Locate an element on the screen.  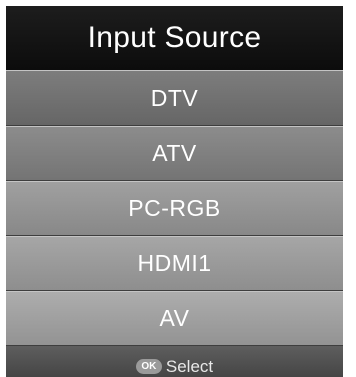
source-item-hdmi1: HDMI1 is located at coordinates (174, 263).